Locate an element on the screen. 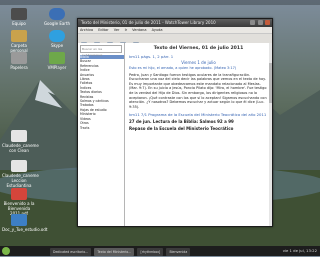 The image size is (320, 257). window-controls is located at coordinates (259, 24).